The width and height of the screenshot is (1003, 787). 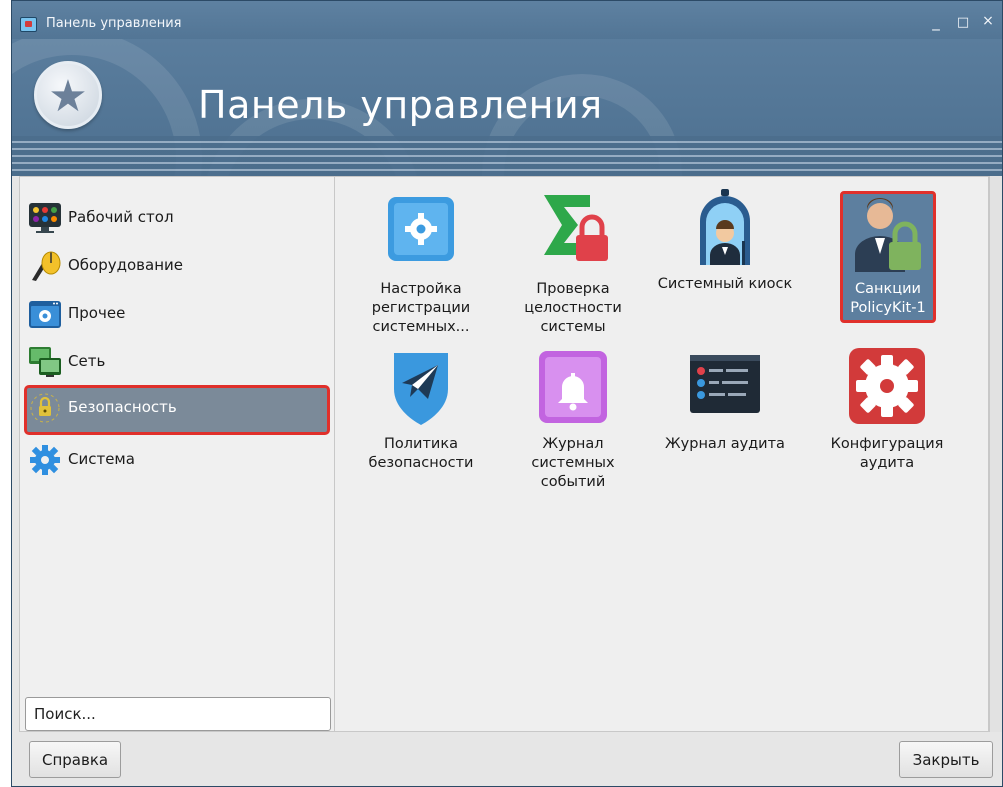 I want to click on content-scrollbar, so click(x=995, y=454).